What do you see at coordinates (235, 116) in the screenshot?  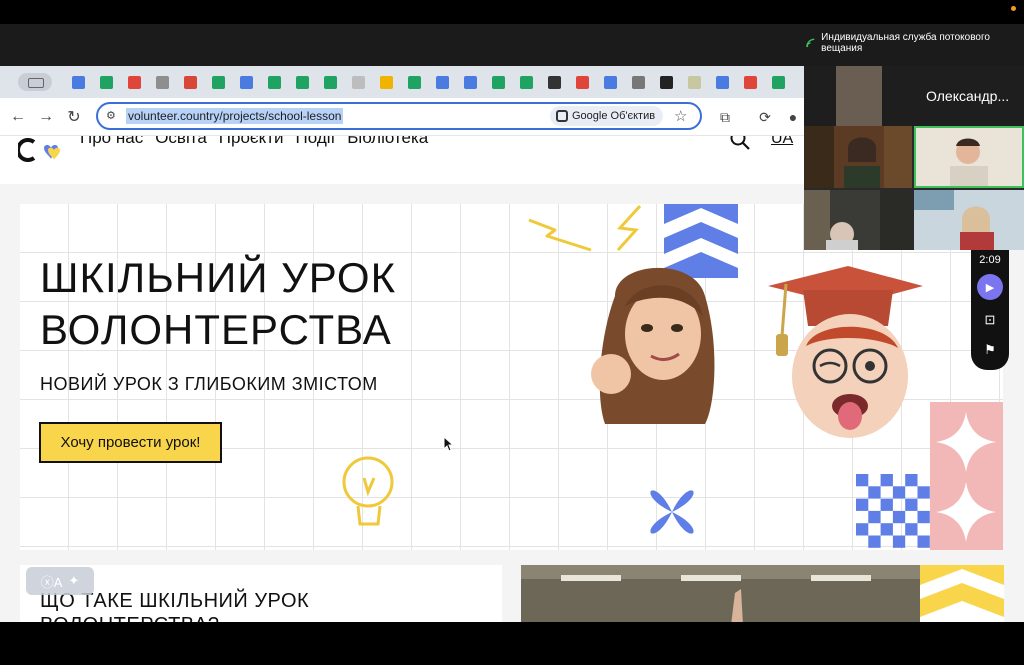 I see `url-text: volunteer.country/projects/school-lesson` at bounding box center [235, 116].